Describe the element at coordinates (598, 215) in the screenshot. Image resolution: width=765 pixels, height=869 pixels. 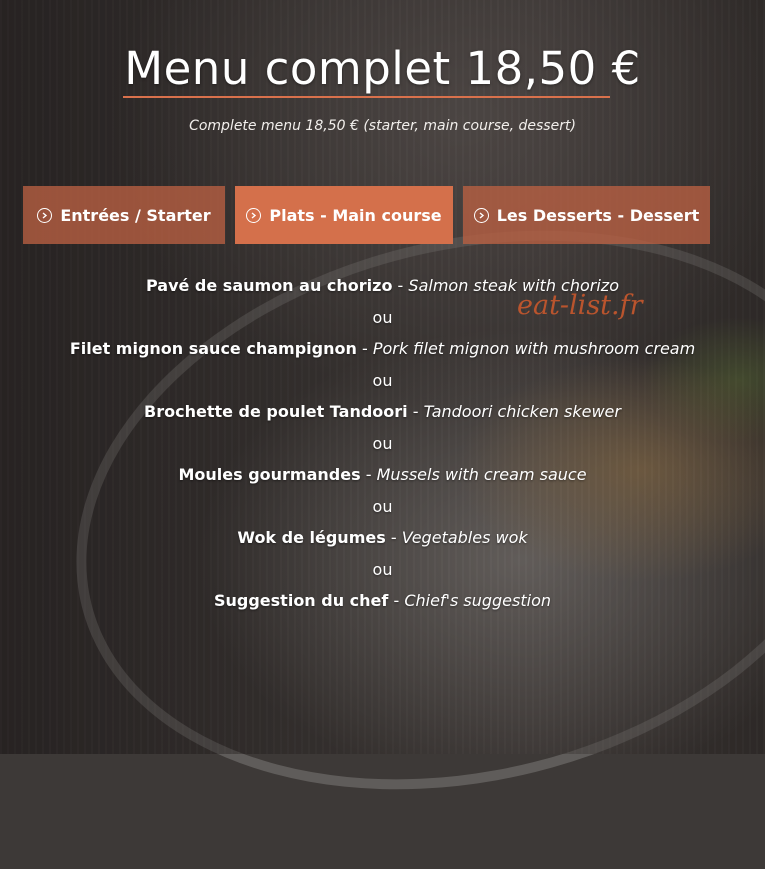
I see `tab-dessert-label: Les Desserts - Dessert` at that location.